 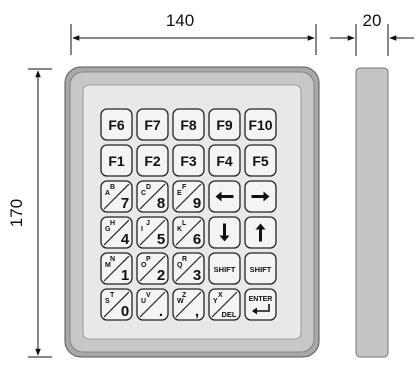 What do you see at coordinates (152, 196) in the screenshot?
I see `key-numeric: CD8` at bounding box center [152, 196].